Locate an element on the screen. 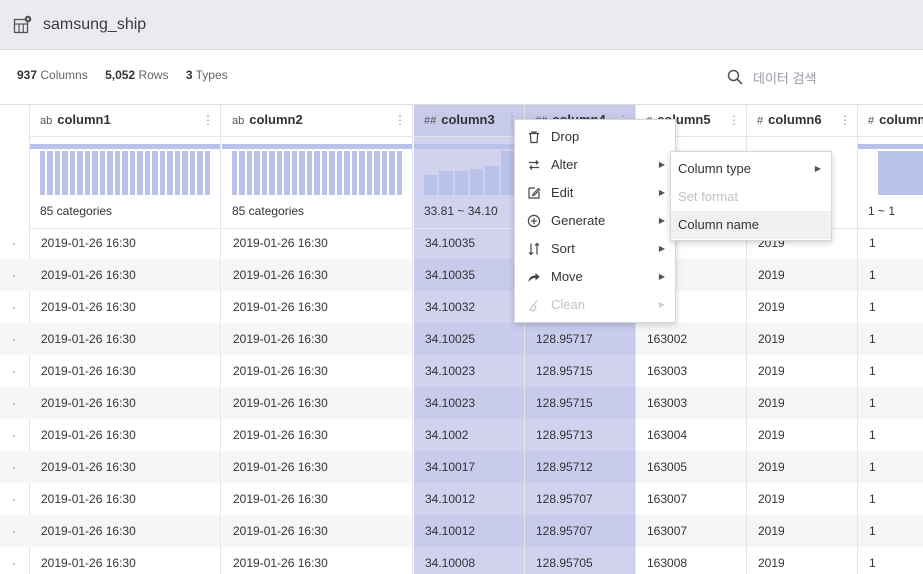  column-header: #column7⋮ is located at coordinates (890, 121).